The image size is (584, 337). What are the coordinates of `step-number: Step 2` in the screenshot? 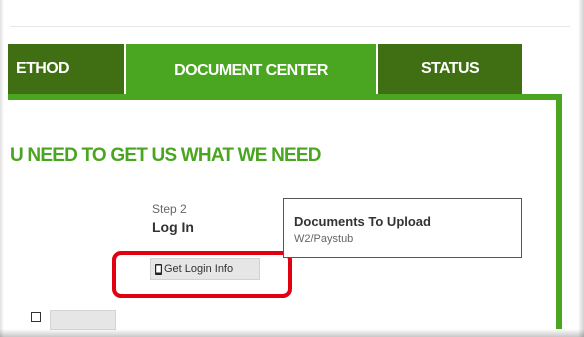 It's located at (169, 209).